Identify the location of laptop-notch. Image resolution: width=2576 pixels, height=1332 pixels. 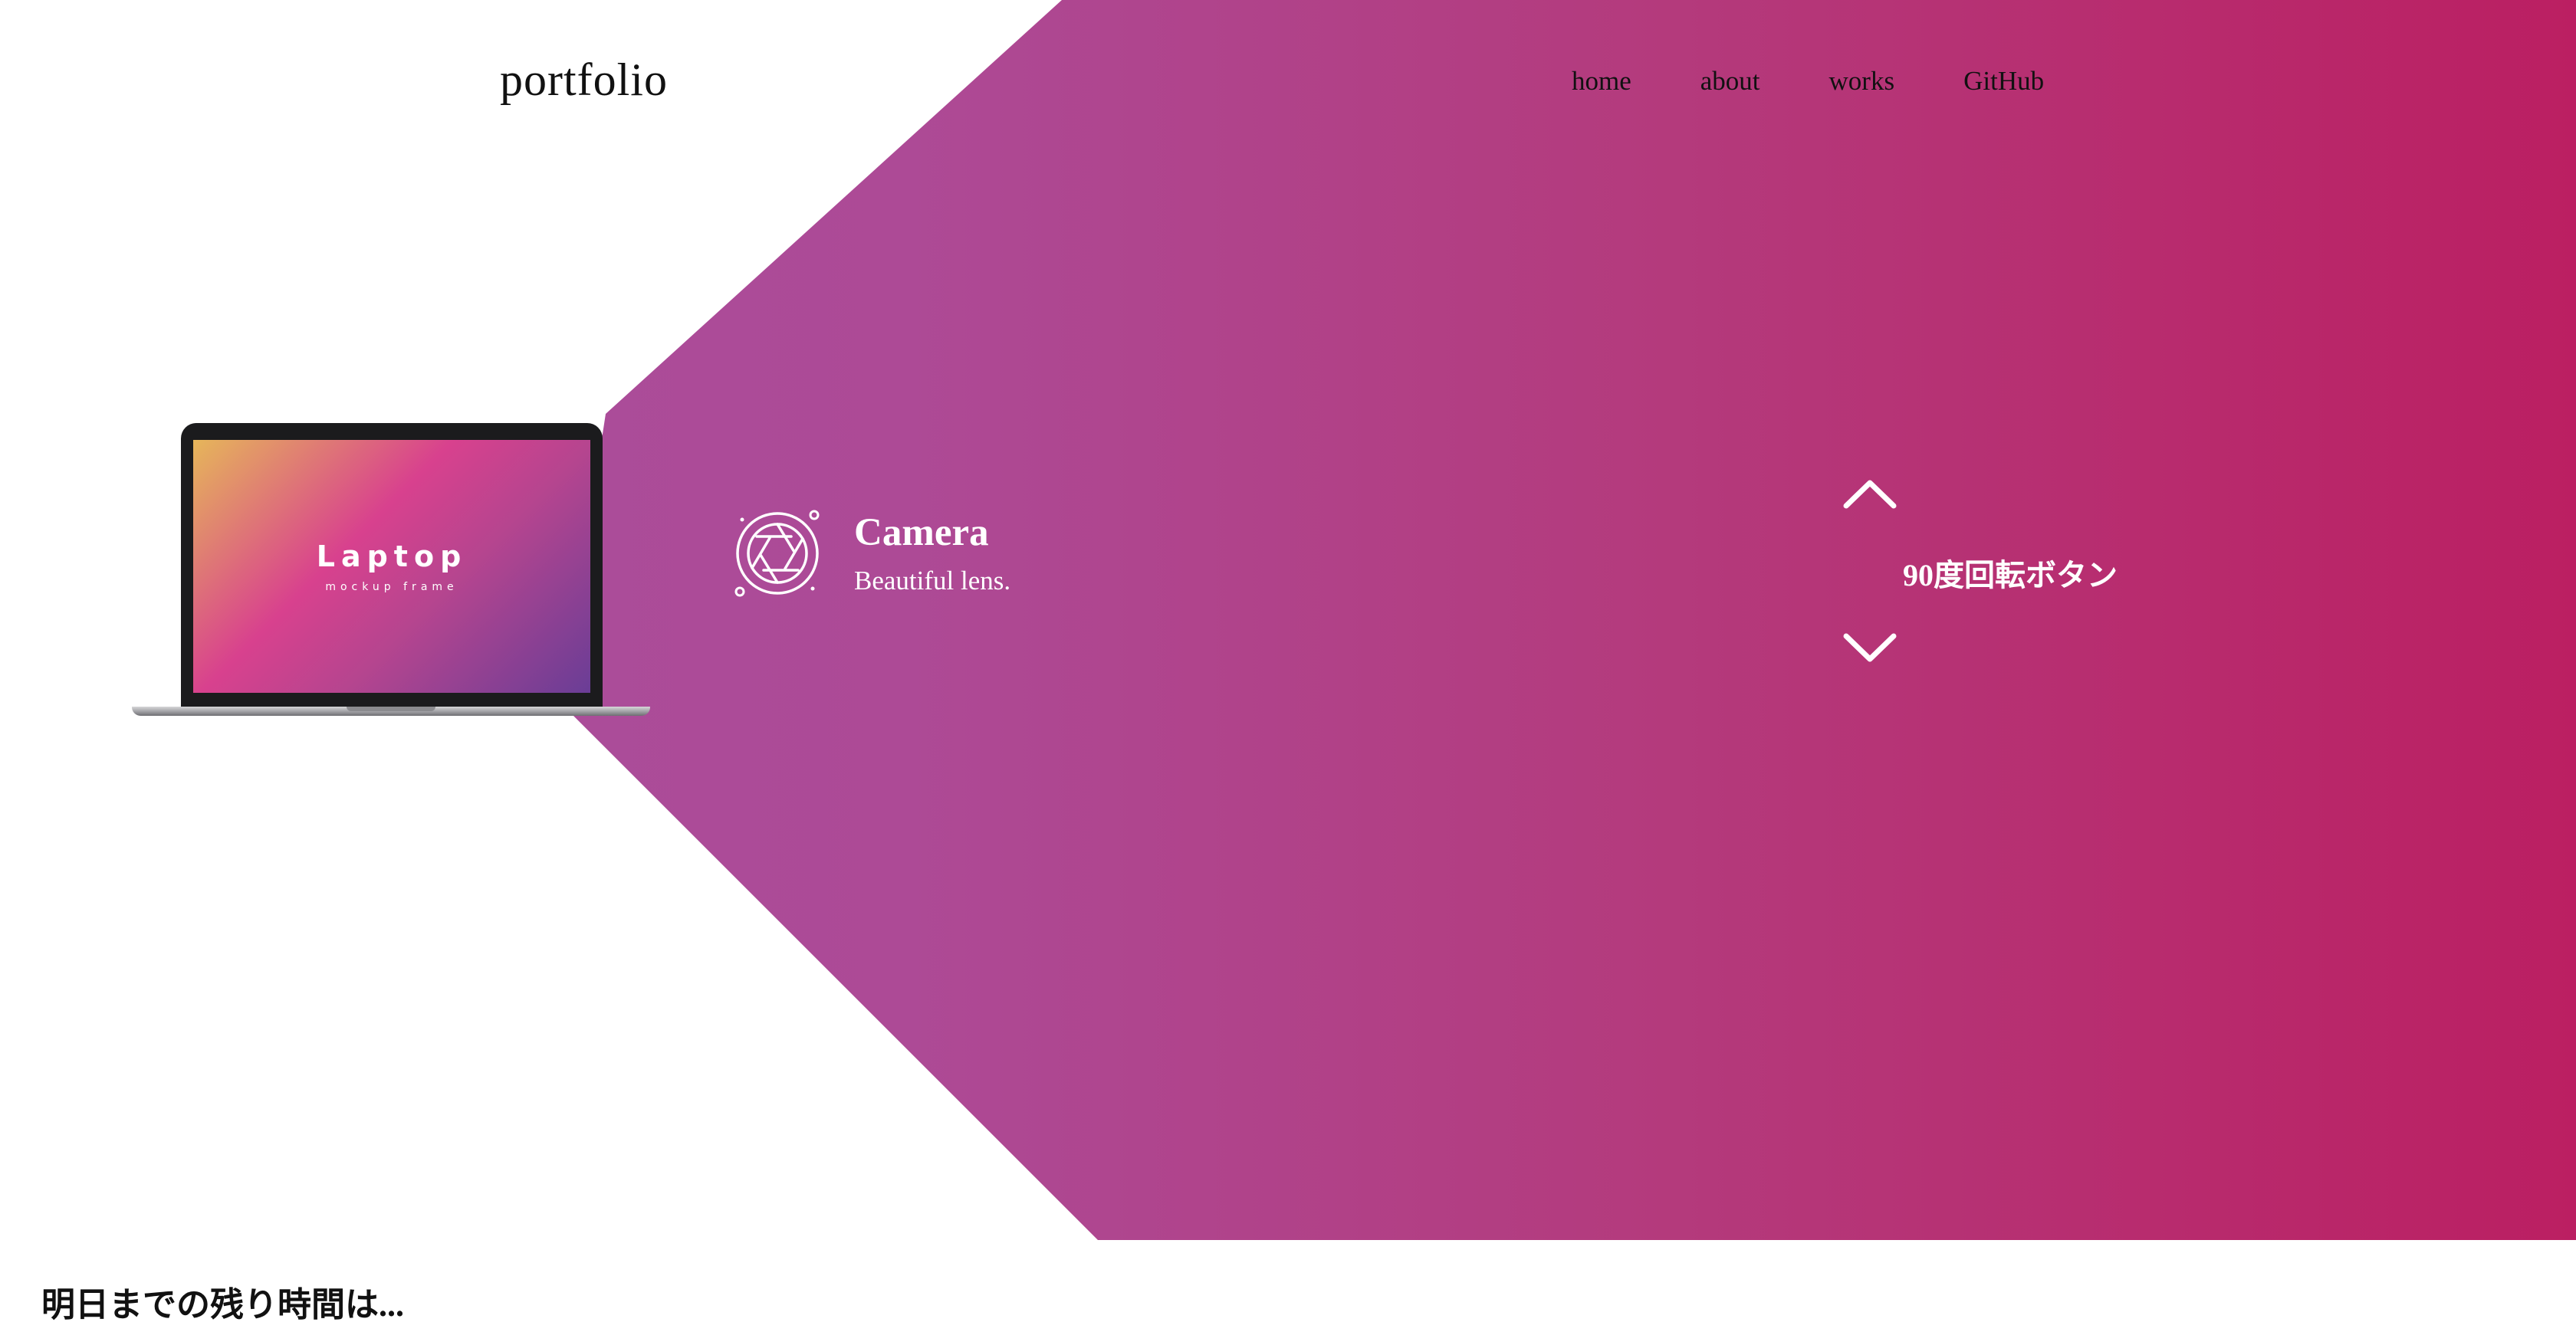
(391, 709).